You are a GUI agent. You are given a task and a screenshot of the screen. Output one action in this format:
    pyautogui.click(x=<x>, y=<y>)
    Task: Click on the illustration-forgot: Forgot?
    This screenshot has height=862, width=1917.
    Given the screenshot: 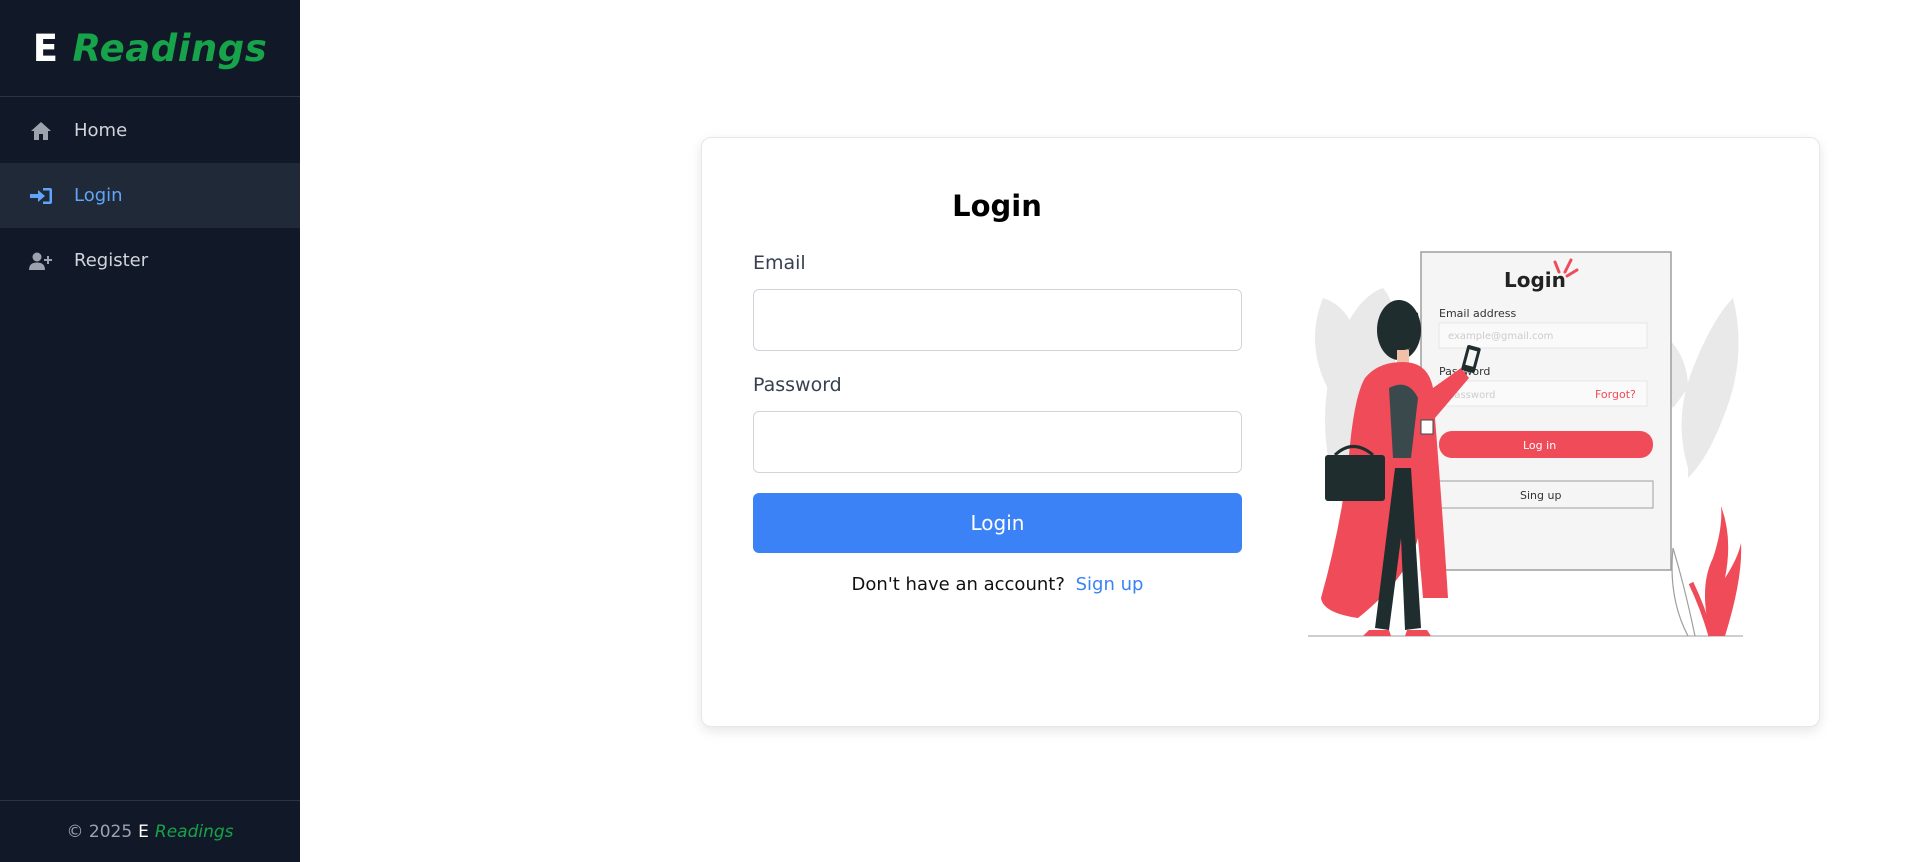 What is the action you would take?
    pyautogui.click(x=1615, y=394)
    